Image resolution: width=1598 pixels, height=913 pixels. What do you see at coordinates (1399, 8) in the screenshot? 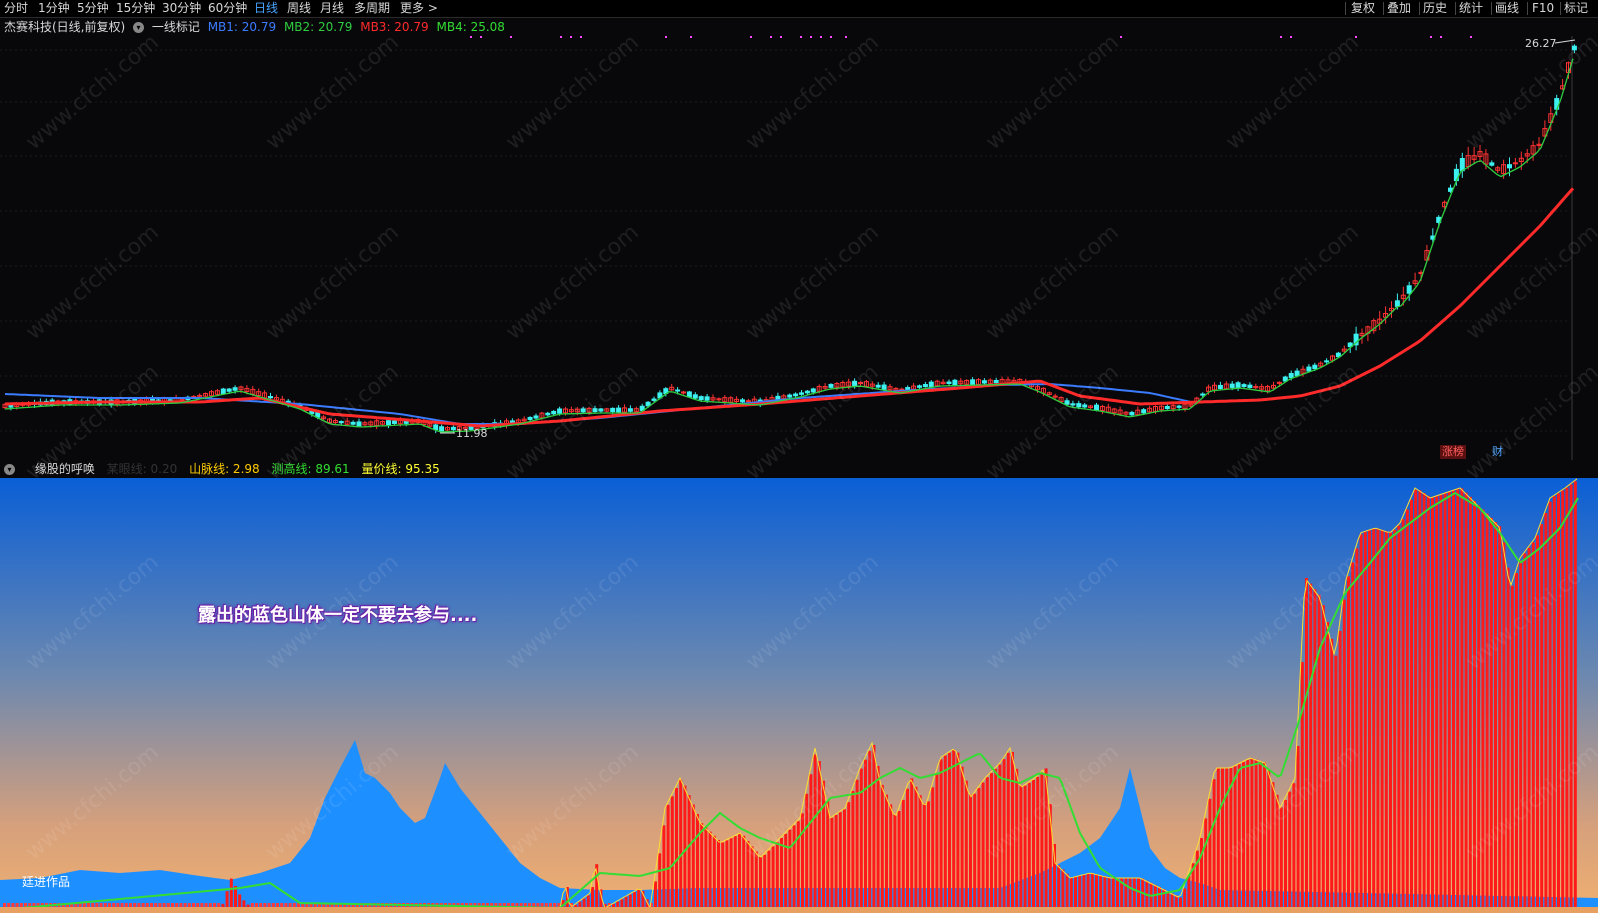
I see `tool-overlay-button: 叠加` at bounding box center [1399, 8].